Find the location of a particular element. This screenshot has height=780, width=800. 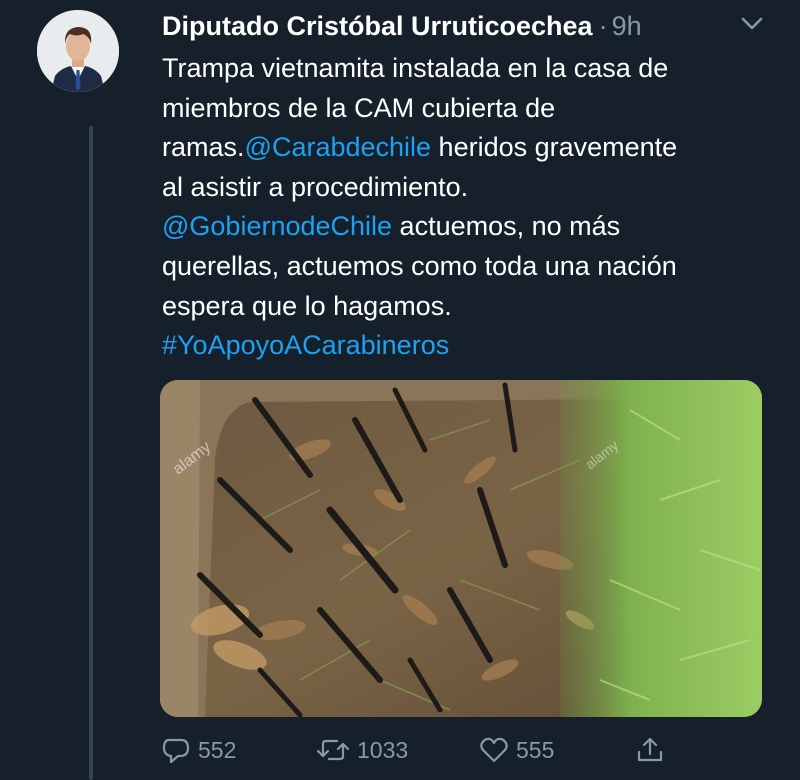

like-count: 555 is located at coordinates (535, 749).